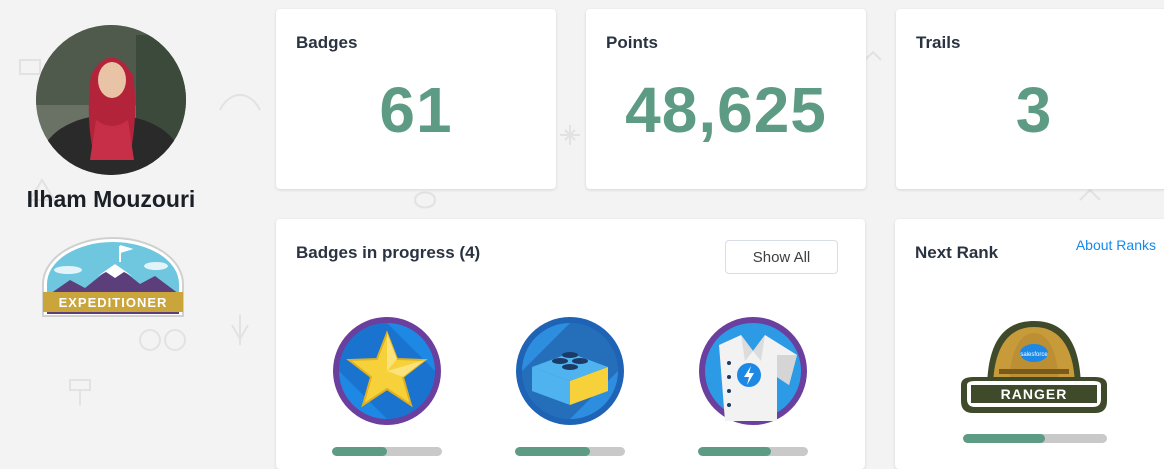 The image size is (1164, 469). I want to click on profile-photo, so click(111, 100).